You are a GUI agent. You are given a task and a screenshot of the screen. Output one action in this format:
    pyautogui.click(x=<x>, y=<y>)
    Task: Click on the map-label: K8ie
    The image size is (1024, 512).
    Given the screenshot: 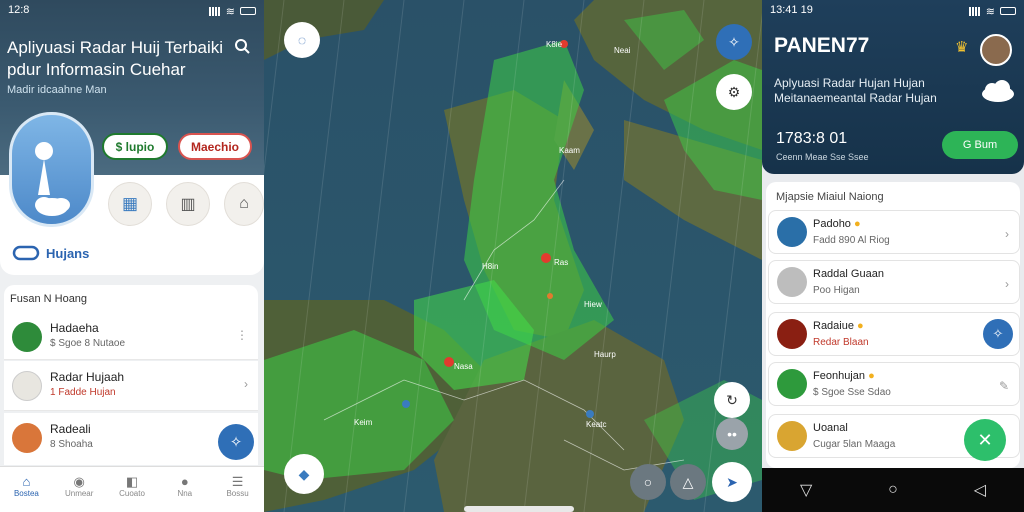 What is the action you would take?
    pyautogui.click(x=554, y=44)
    